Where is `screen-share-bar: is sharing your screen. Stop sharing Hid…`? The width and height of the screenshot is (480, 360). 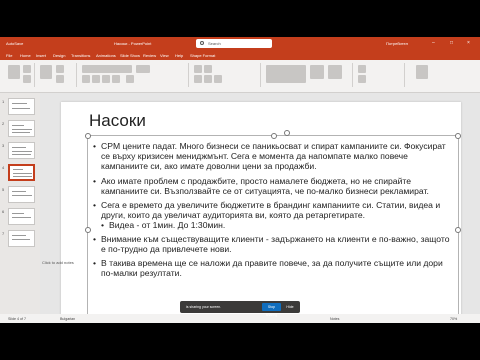 screen-share-bar: is sharing your screen. Stop sharing Hid… is located at coordinates (240, 309).